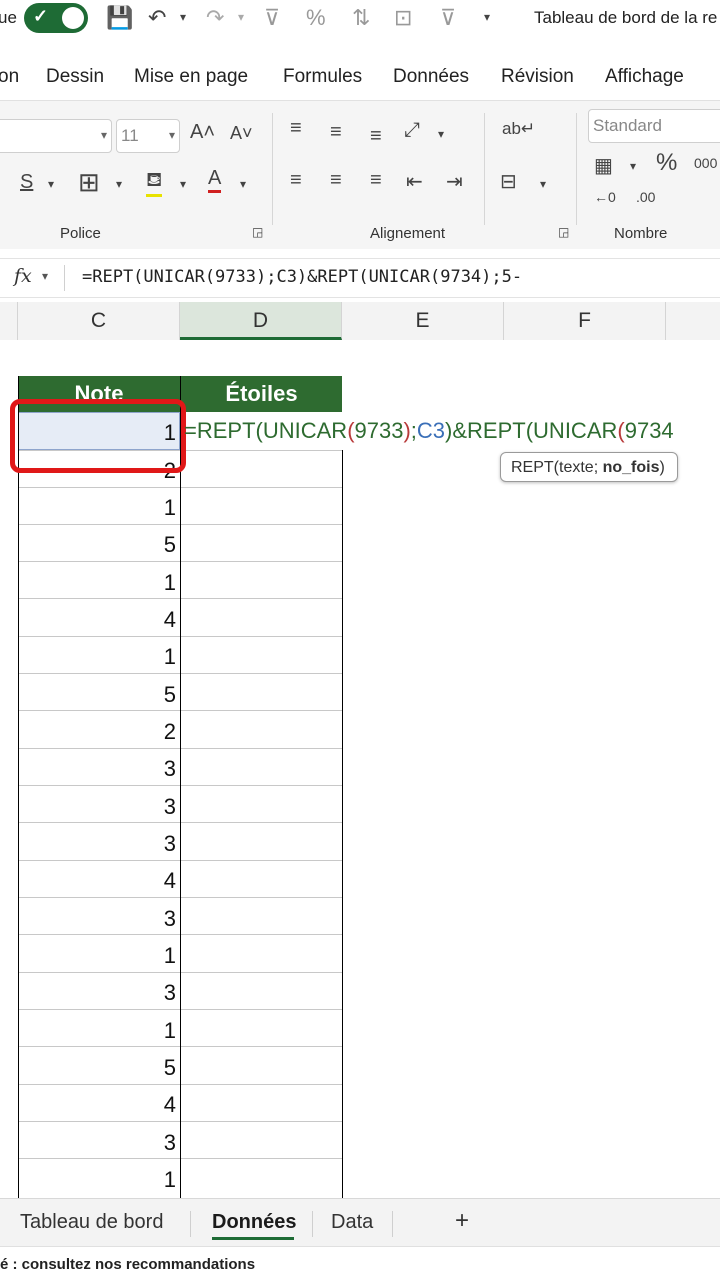 The image size is (720, 1281). What do you see at coordinates (454, 181) in the screenshot?
I see `increase-indent-icon: ⇥` at bounding box center [454, 181].